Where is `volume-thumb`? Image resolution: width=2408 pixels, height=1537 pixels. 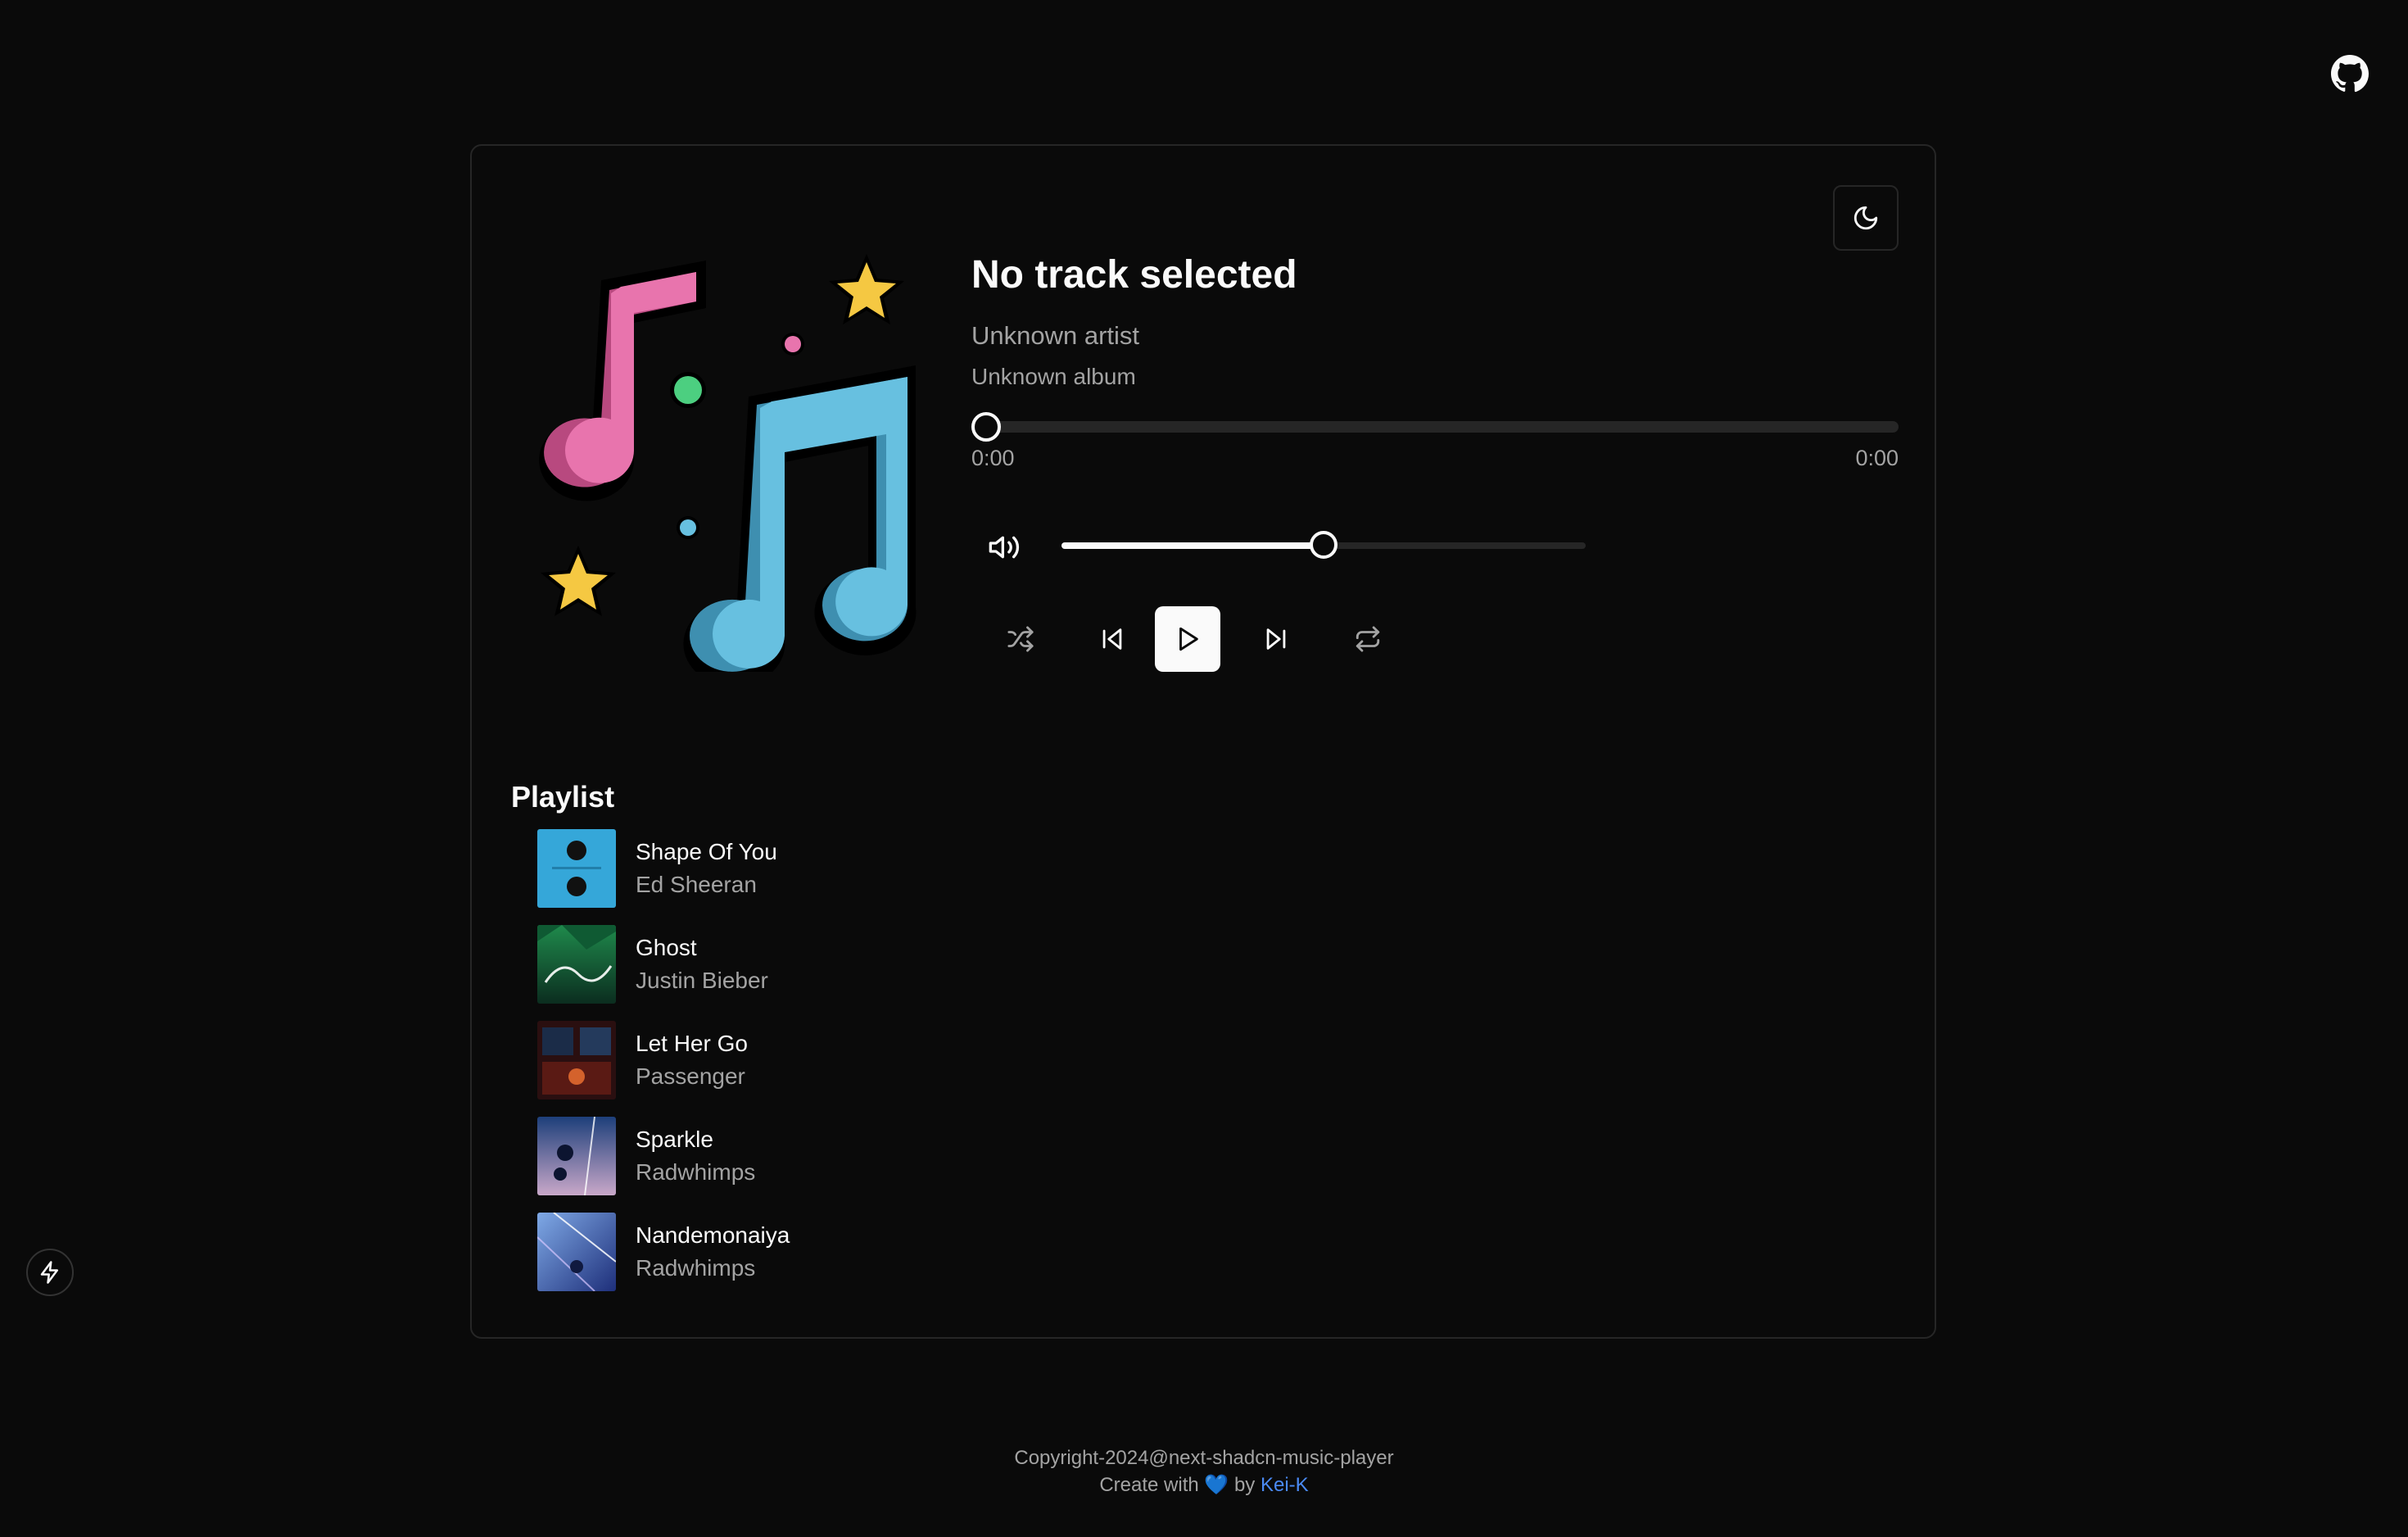
volume-thumb is located at coordinates (1324, 545).